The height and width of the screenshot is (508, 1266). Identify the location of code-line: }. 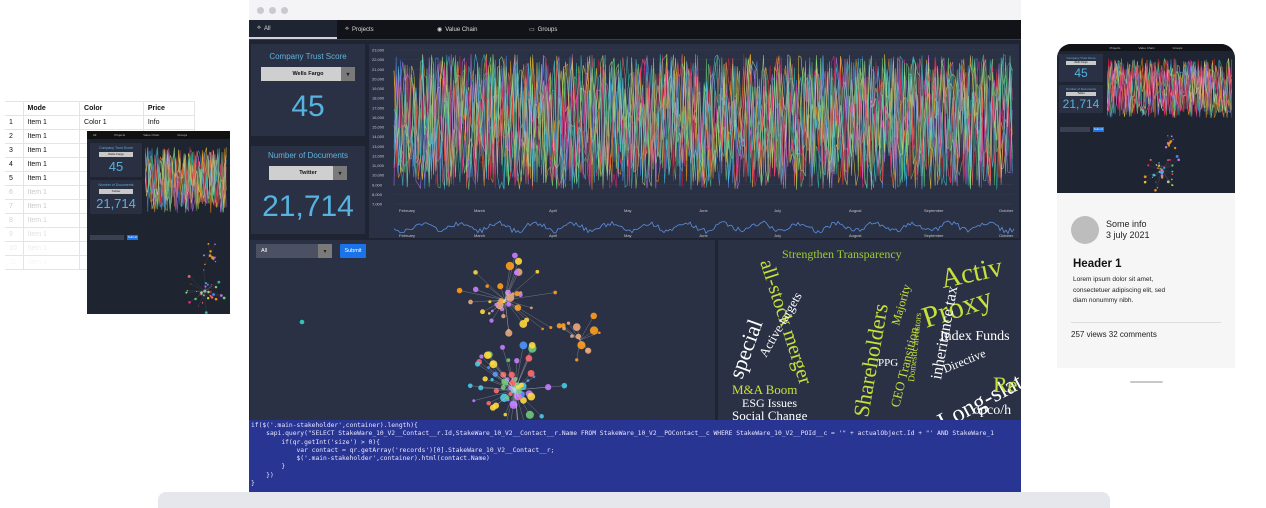
(253, 484).